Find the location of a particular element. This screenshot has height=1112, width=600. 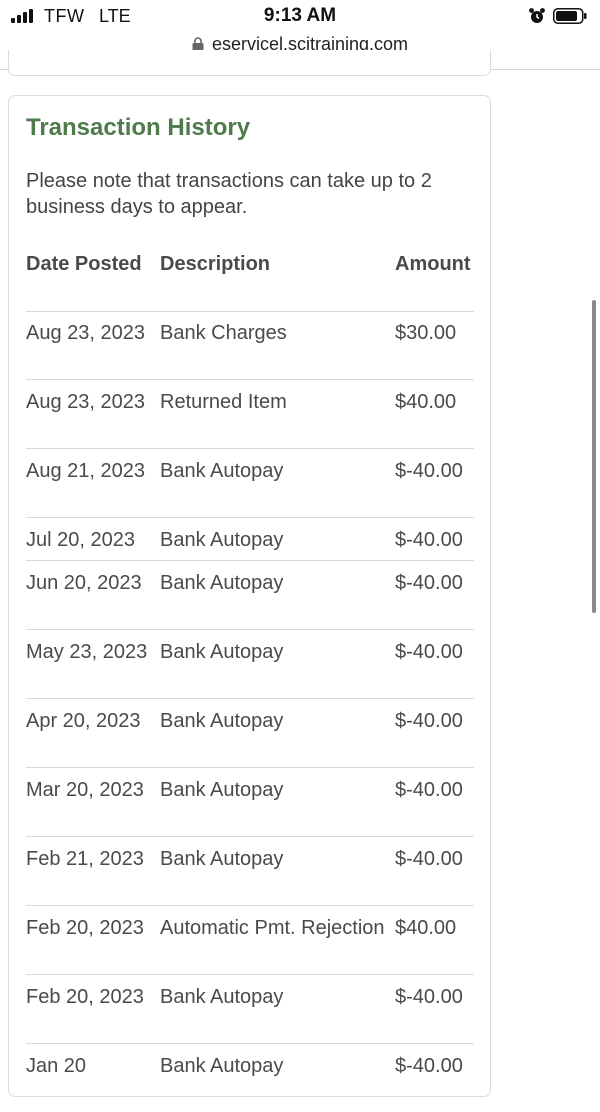

row-date: Jun 20, 2023 is located at coordinates (84, 583).